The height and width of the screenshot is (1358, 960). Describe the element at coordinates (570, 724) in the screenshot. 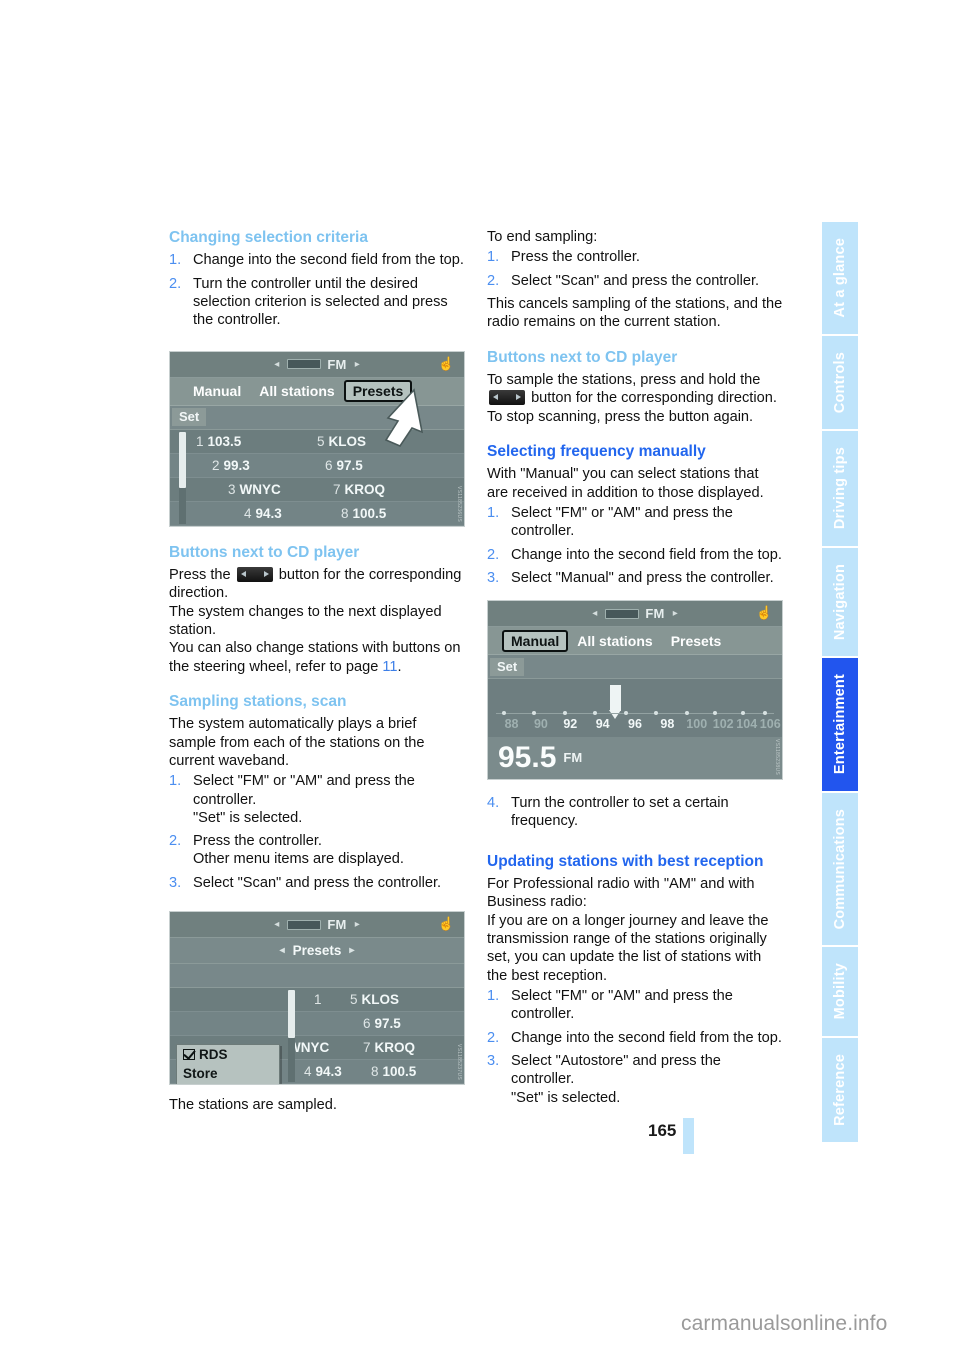

I see `tick-label: 92` at that location.